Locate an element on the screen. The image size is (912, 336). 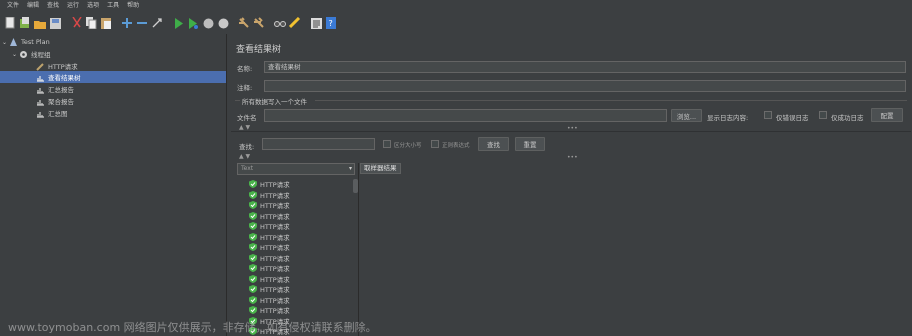
menu-tools: 工具 is located at coordinates (113, 5).